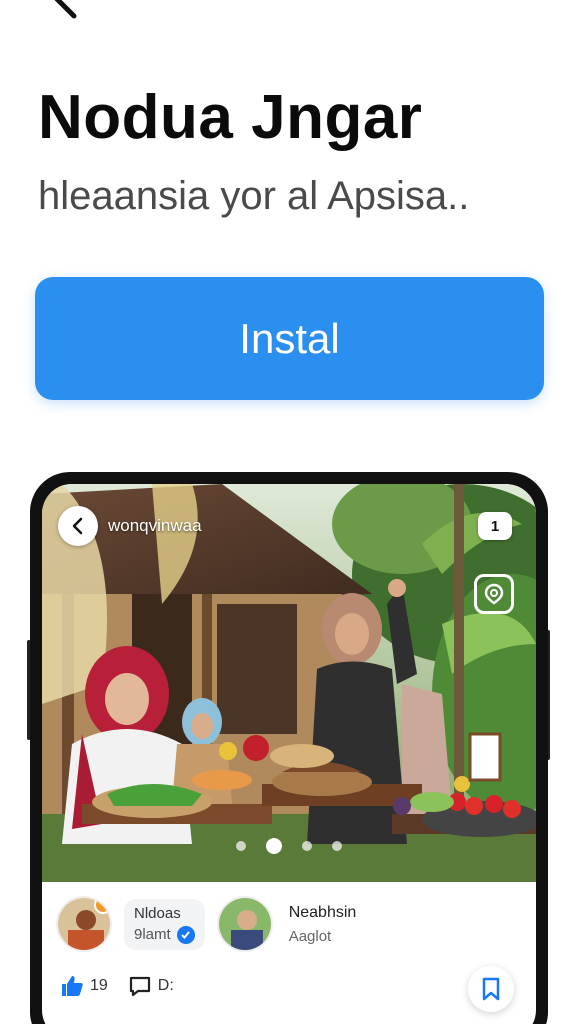 The height and width of the screenshot is (1024, 576). Describe the element at coordinates (274, 846) in the screenshot. I see `carousel-dot-active` at that location.